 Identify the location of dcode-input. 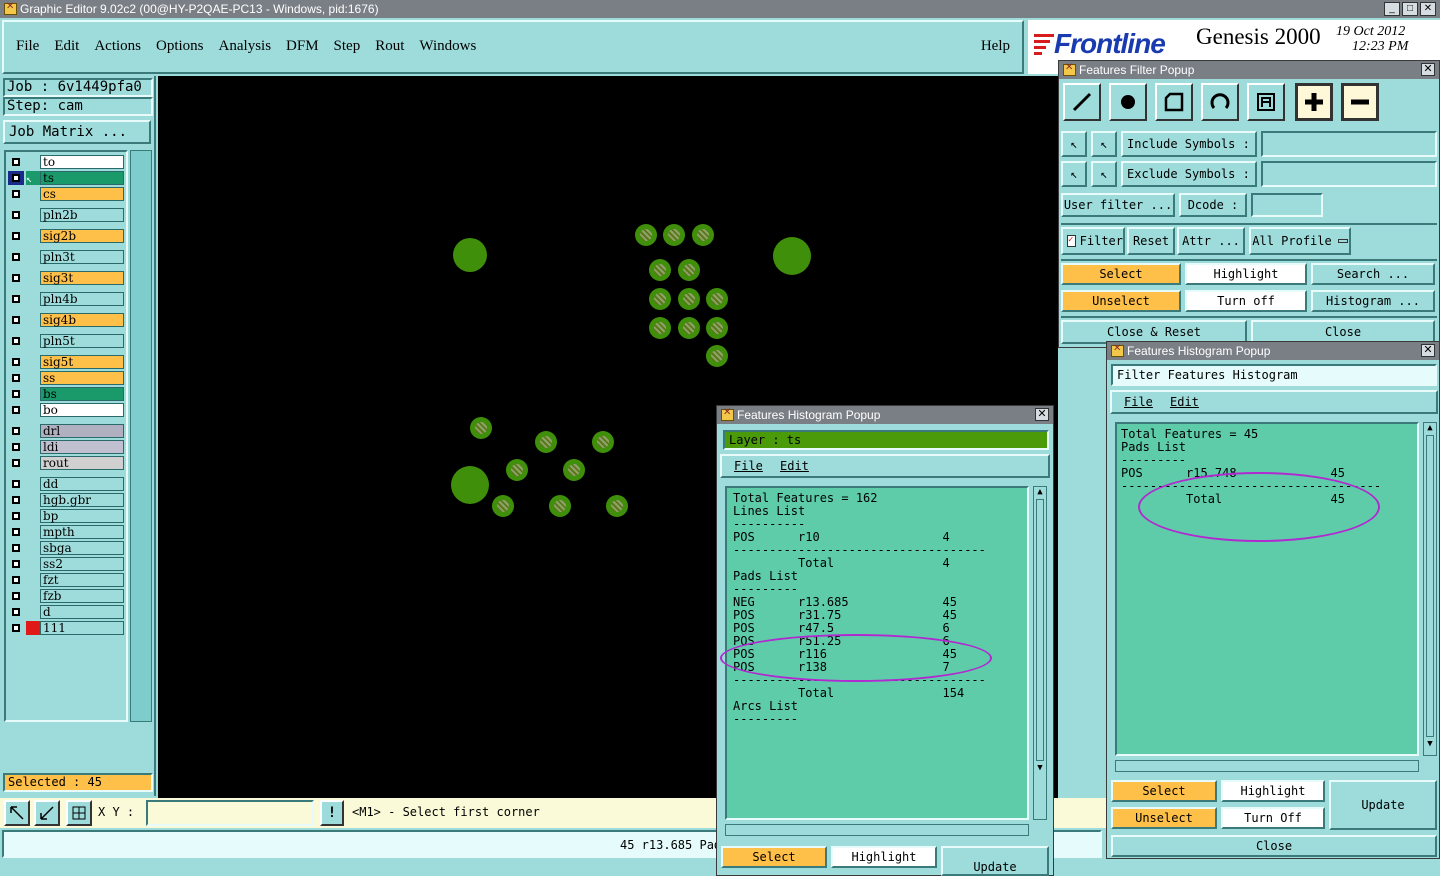
(1287, 205).